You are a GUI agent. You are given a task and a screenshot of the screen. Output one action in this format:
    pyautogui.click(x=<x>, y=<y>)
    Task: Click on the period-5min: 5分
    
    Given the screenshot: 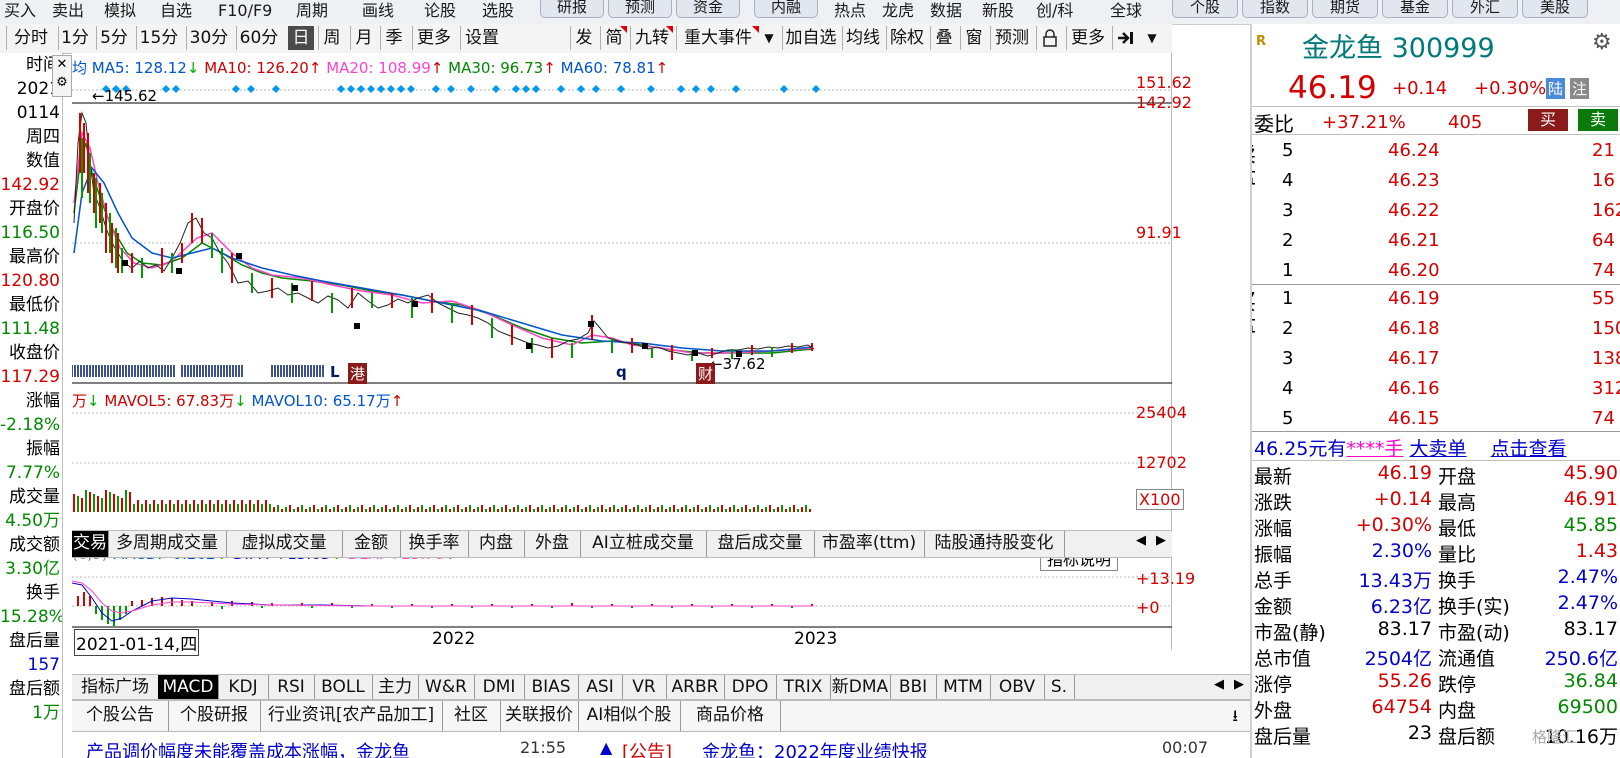 What is the action you would take?
    pyautogui.click(x=113, y=38)
    